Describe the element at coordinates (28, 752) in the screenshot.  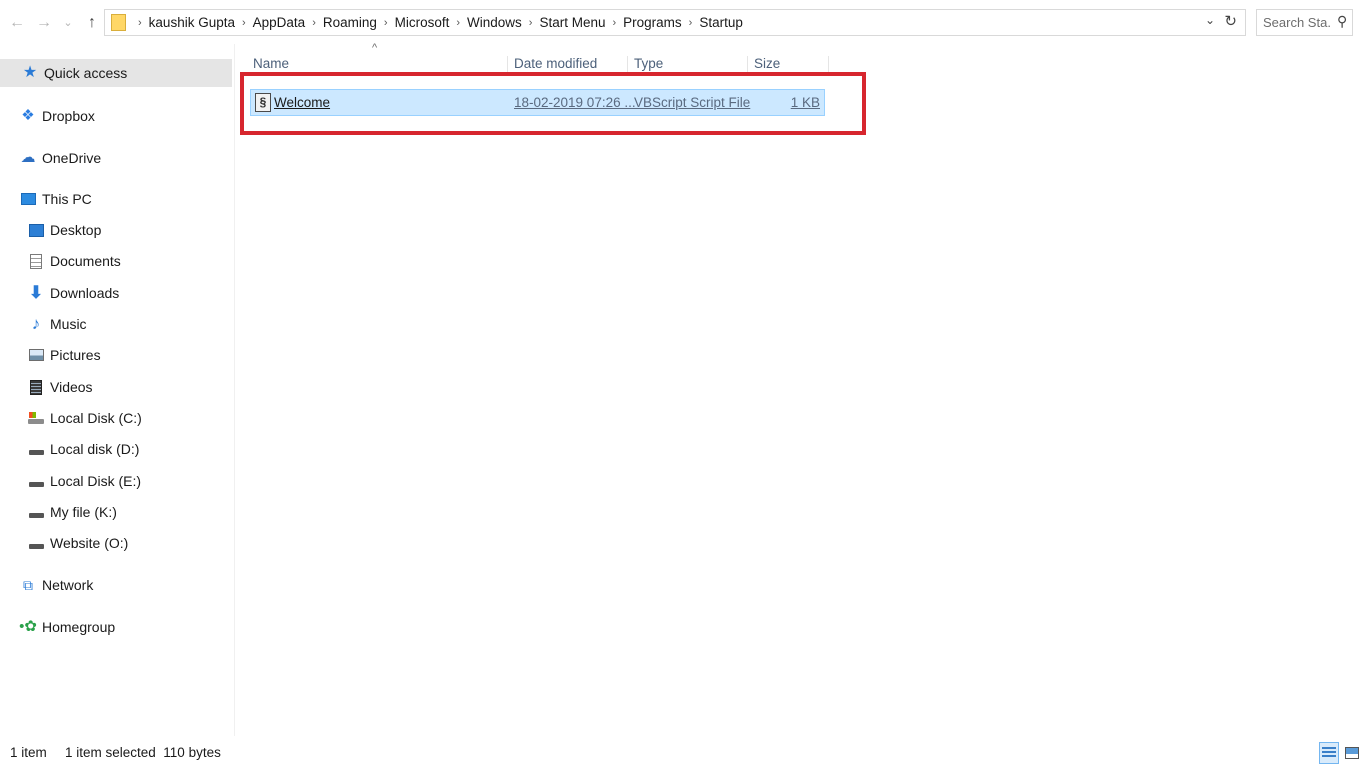
I see `status-item-count: 1 item` at that location.